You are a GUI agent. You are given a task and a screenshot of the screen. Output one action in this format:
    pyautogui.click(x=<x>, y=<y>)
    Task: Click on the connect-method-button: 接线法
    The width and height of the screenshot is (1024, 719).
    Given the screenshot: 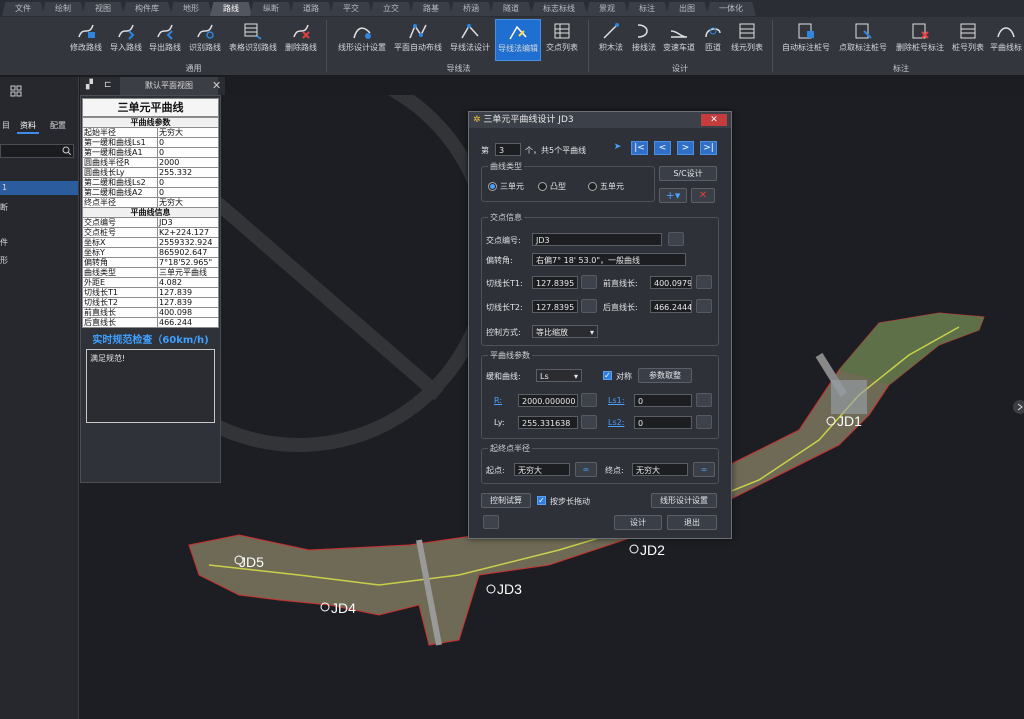 What is the action you would take?
    pyautogui.click(x=644, y=39)
    